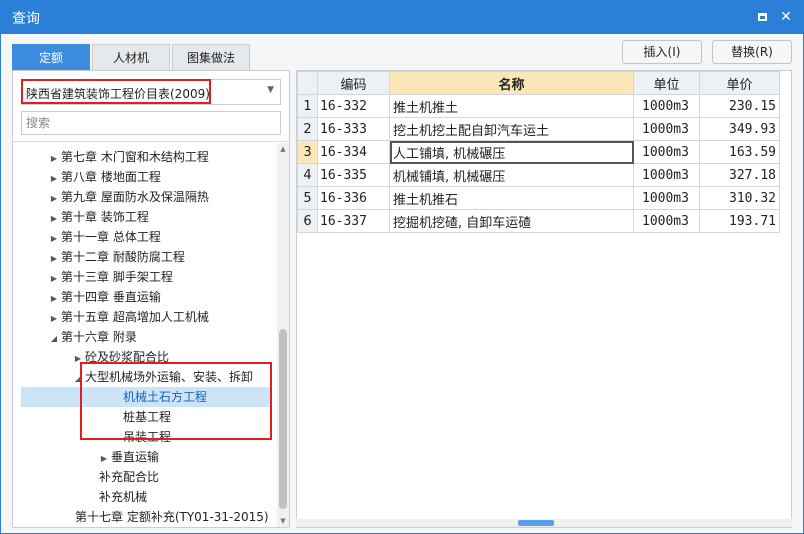 This screenshot has width=804, height=534. What do you see at coordinates (307, 152) in the screenshot?
I see `row-number: 3` at bounding box center [307, 152].